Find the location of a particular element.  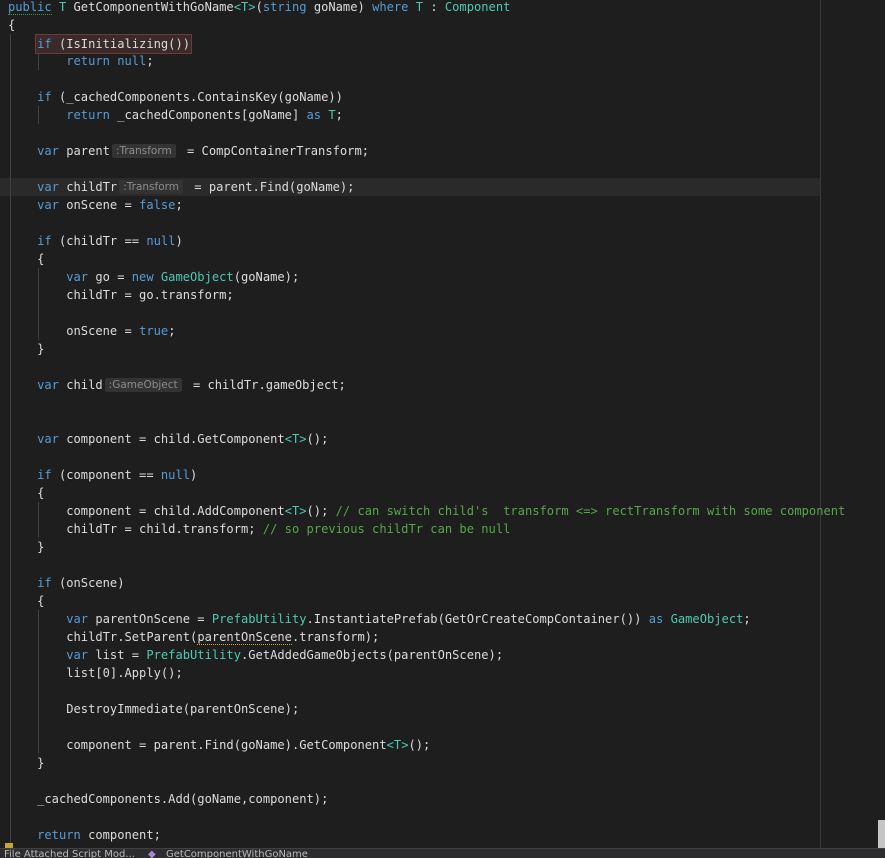

identifier: onScene = is located at coordinates (99, 205).